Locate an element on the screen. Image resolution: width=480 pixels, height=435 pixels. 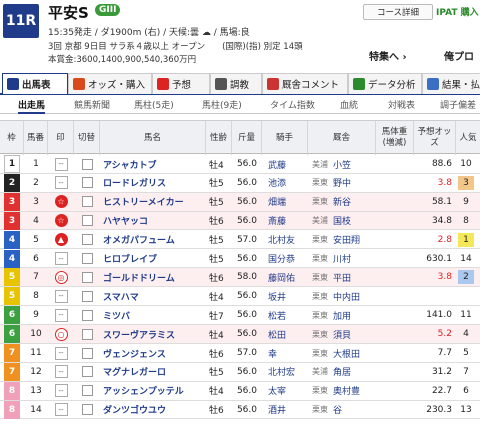
horse-name-link: ミツバ is located at coordinates (153, 315).